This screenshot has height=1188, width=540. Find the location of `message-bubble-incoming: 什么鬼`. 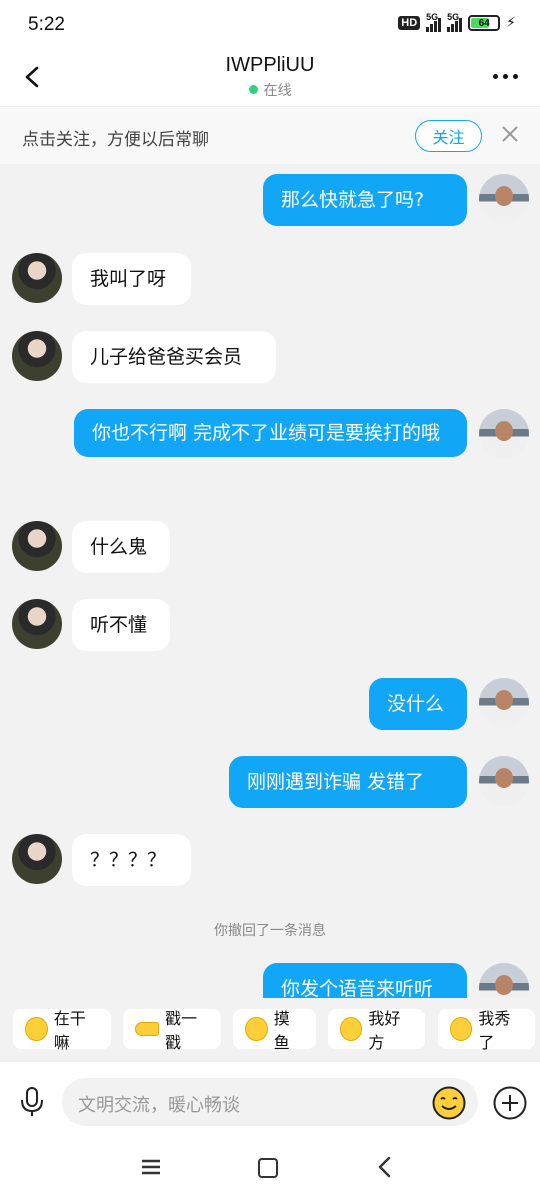

message-bubble-incoming: 什么鬼 is located at coordinates (121, 547).